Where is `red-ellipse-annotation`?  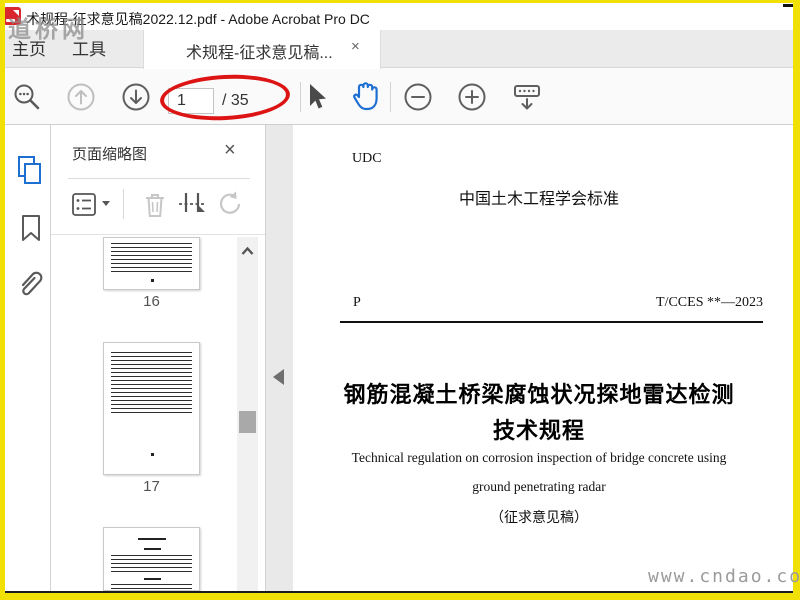 red-ellipse-annotation is located at coordinates (225, 97).